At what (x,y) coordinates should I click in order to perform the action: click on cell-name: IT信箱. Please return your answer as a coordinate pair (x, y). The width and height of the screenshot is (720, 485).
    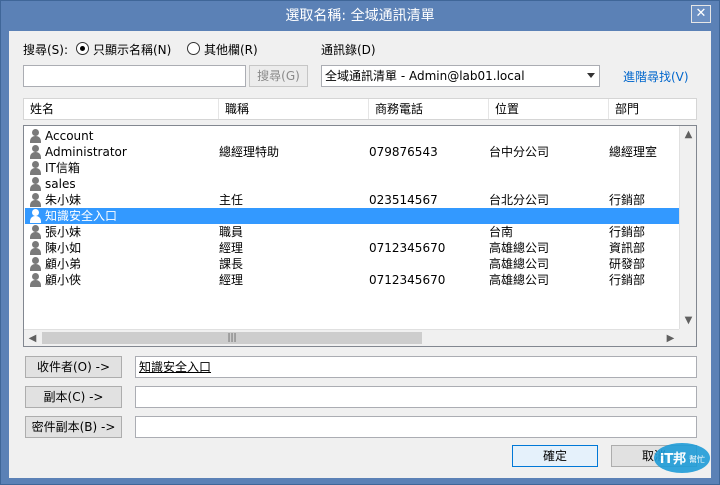
    Looking at the image, I should click on (62, 168).